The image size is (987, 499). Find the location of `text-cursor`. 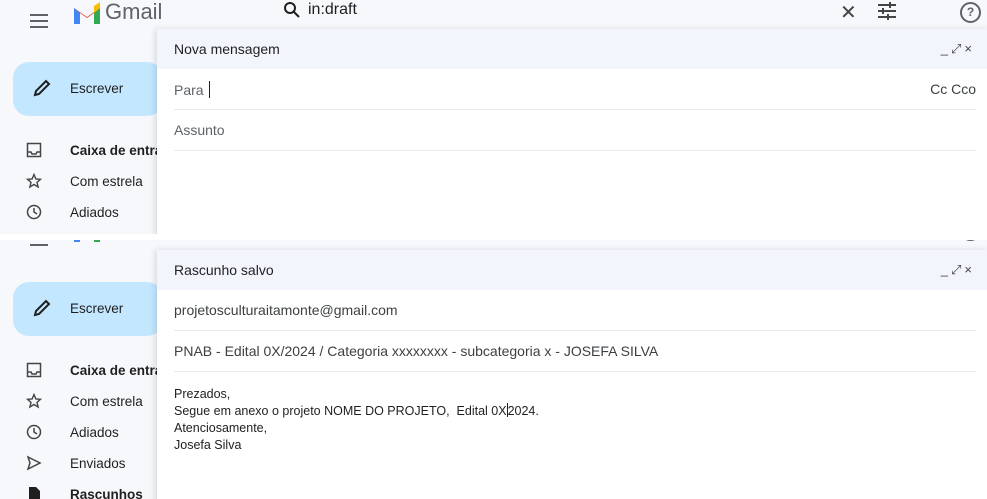

text-cursor is located at coordinates (209, 89).